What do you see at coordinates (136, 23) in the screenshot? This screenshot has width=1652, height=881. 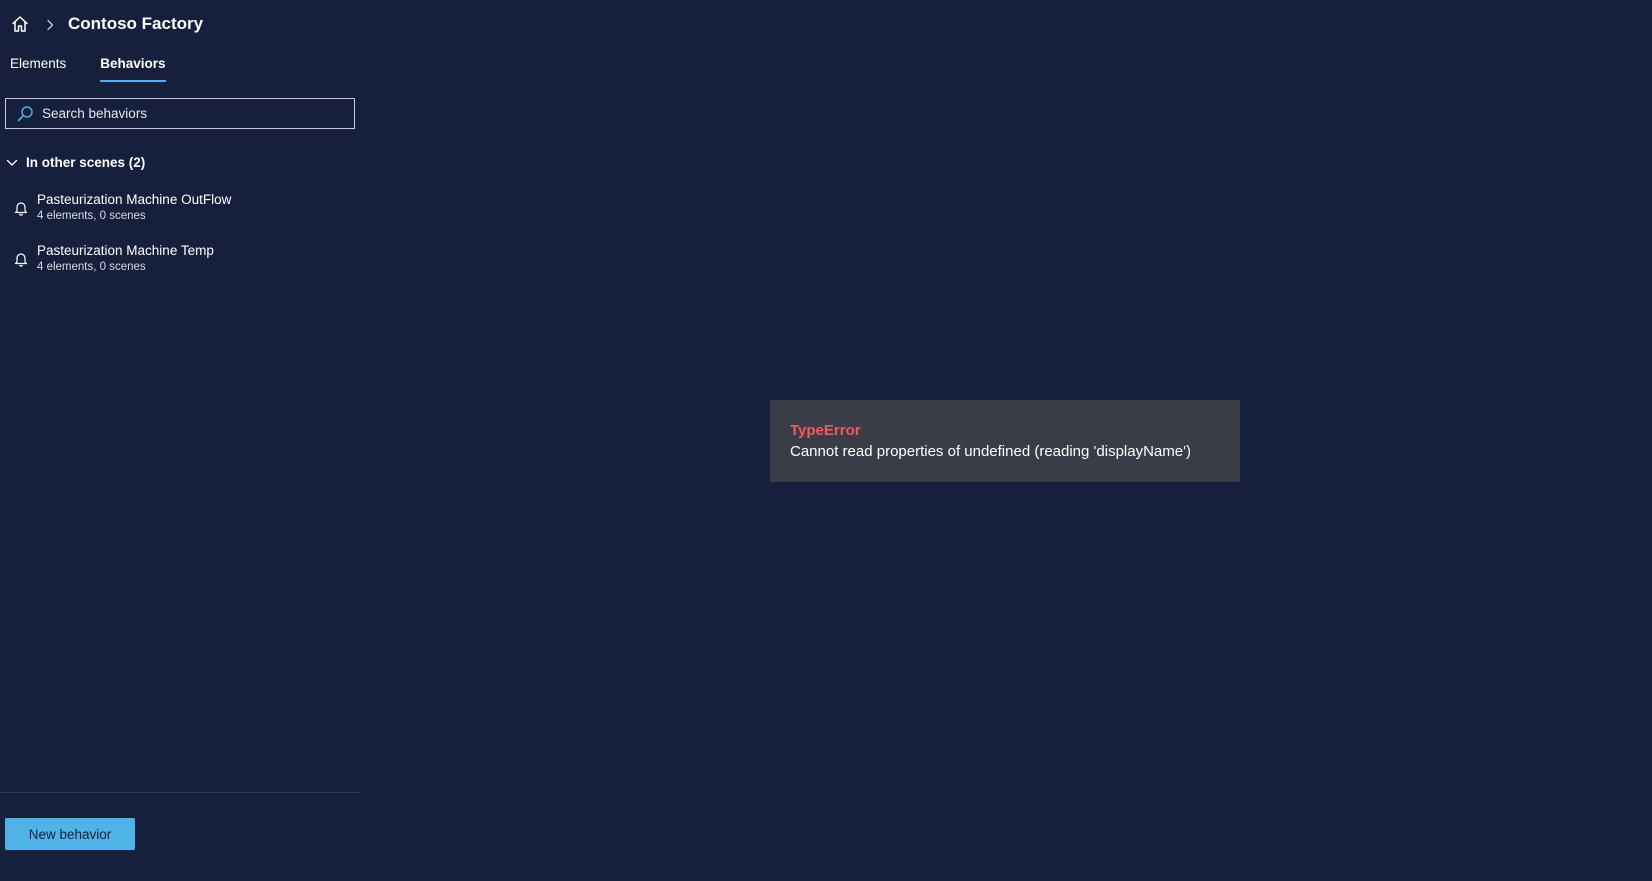 I see `page-title: Contoso Factory` at bounding box center [136, 23].